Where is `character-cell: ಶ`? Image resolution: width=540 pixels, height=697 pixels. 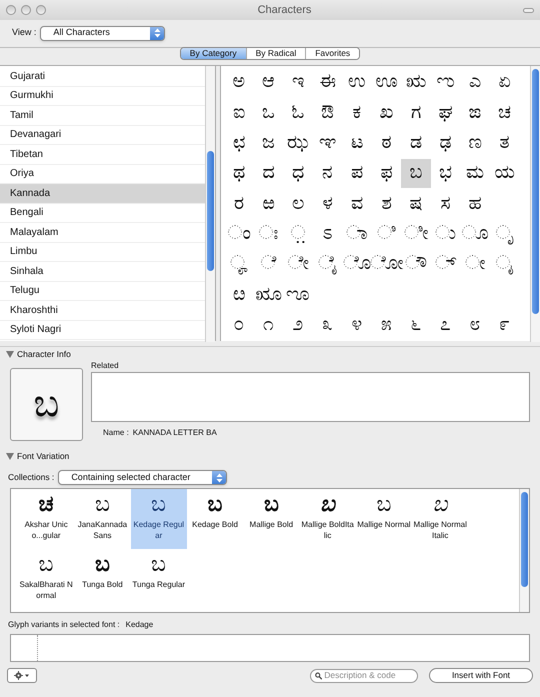 character-cell: ಶ is located at coordinates (386, 203).